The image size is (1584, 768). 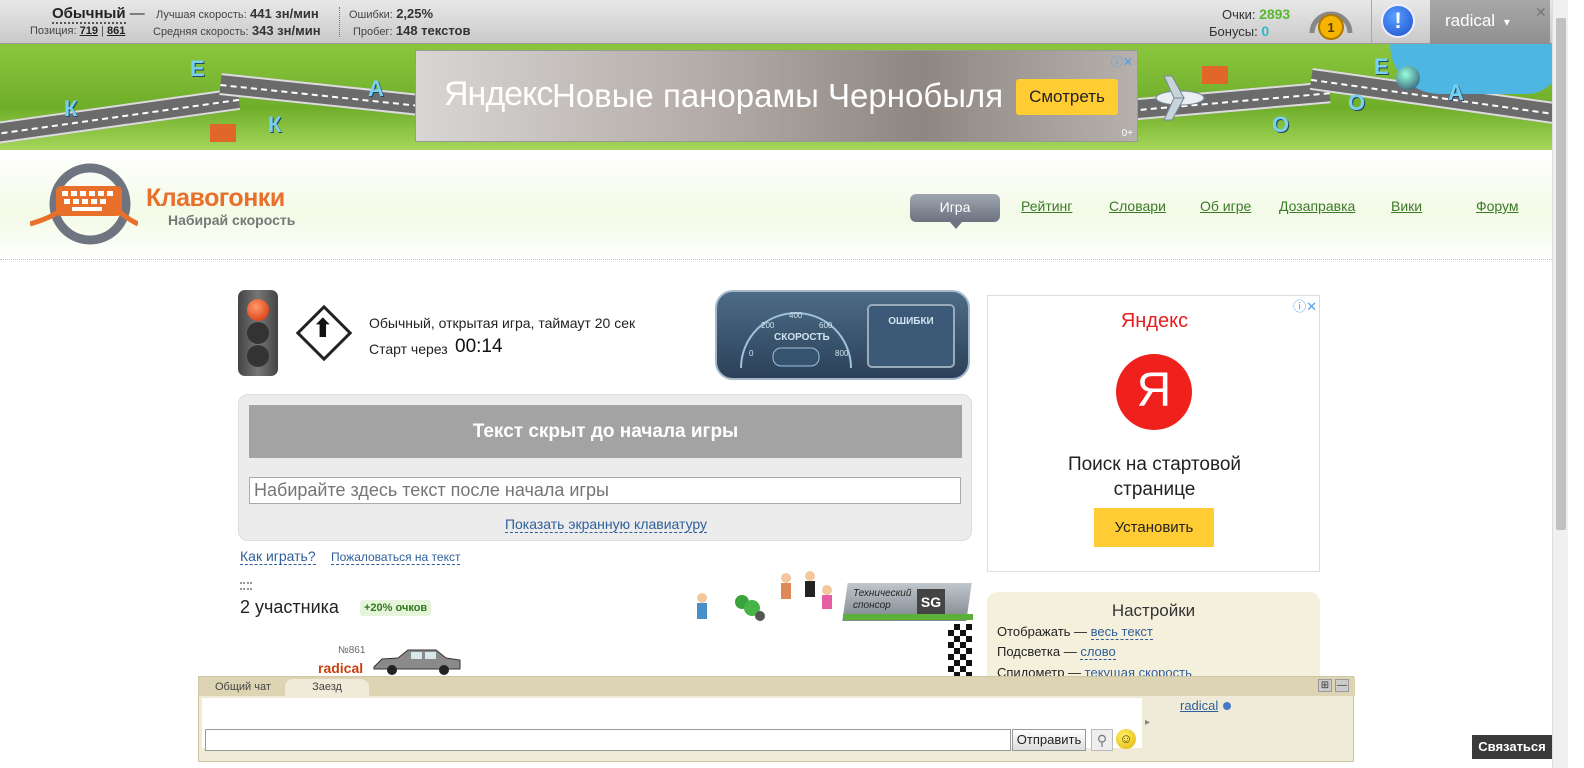 What do you see at coordinates (246, 586) in the screenshot?
I see `drag-handle` at bounding box center [246, 586].